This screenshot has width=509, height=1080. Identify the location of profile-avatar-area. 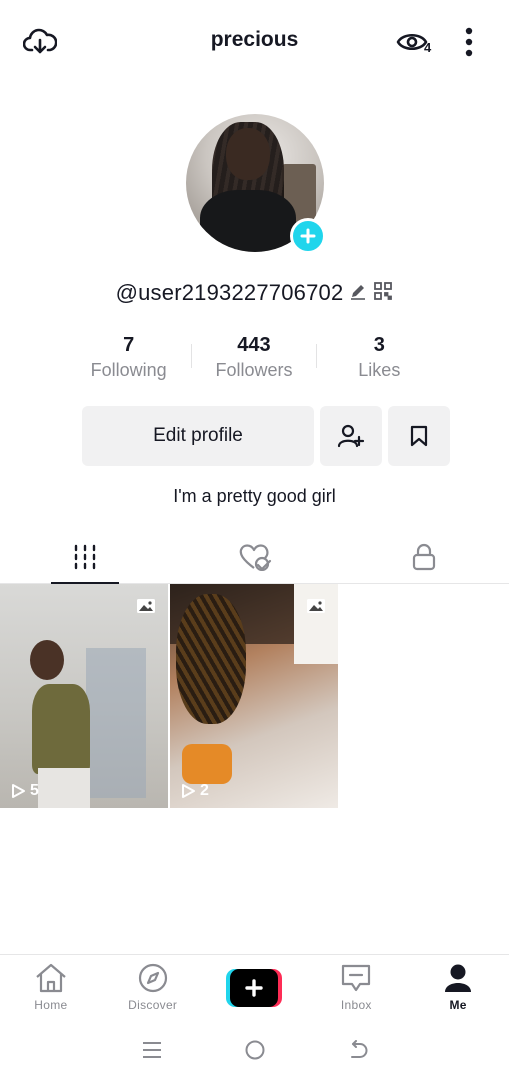
(256, 184).